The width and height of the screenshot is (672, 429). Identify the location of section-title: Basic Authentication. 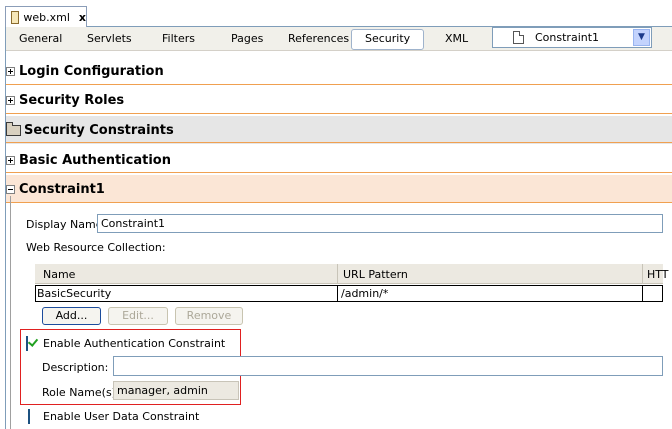
(95, 160).